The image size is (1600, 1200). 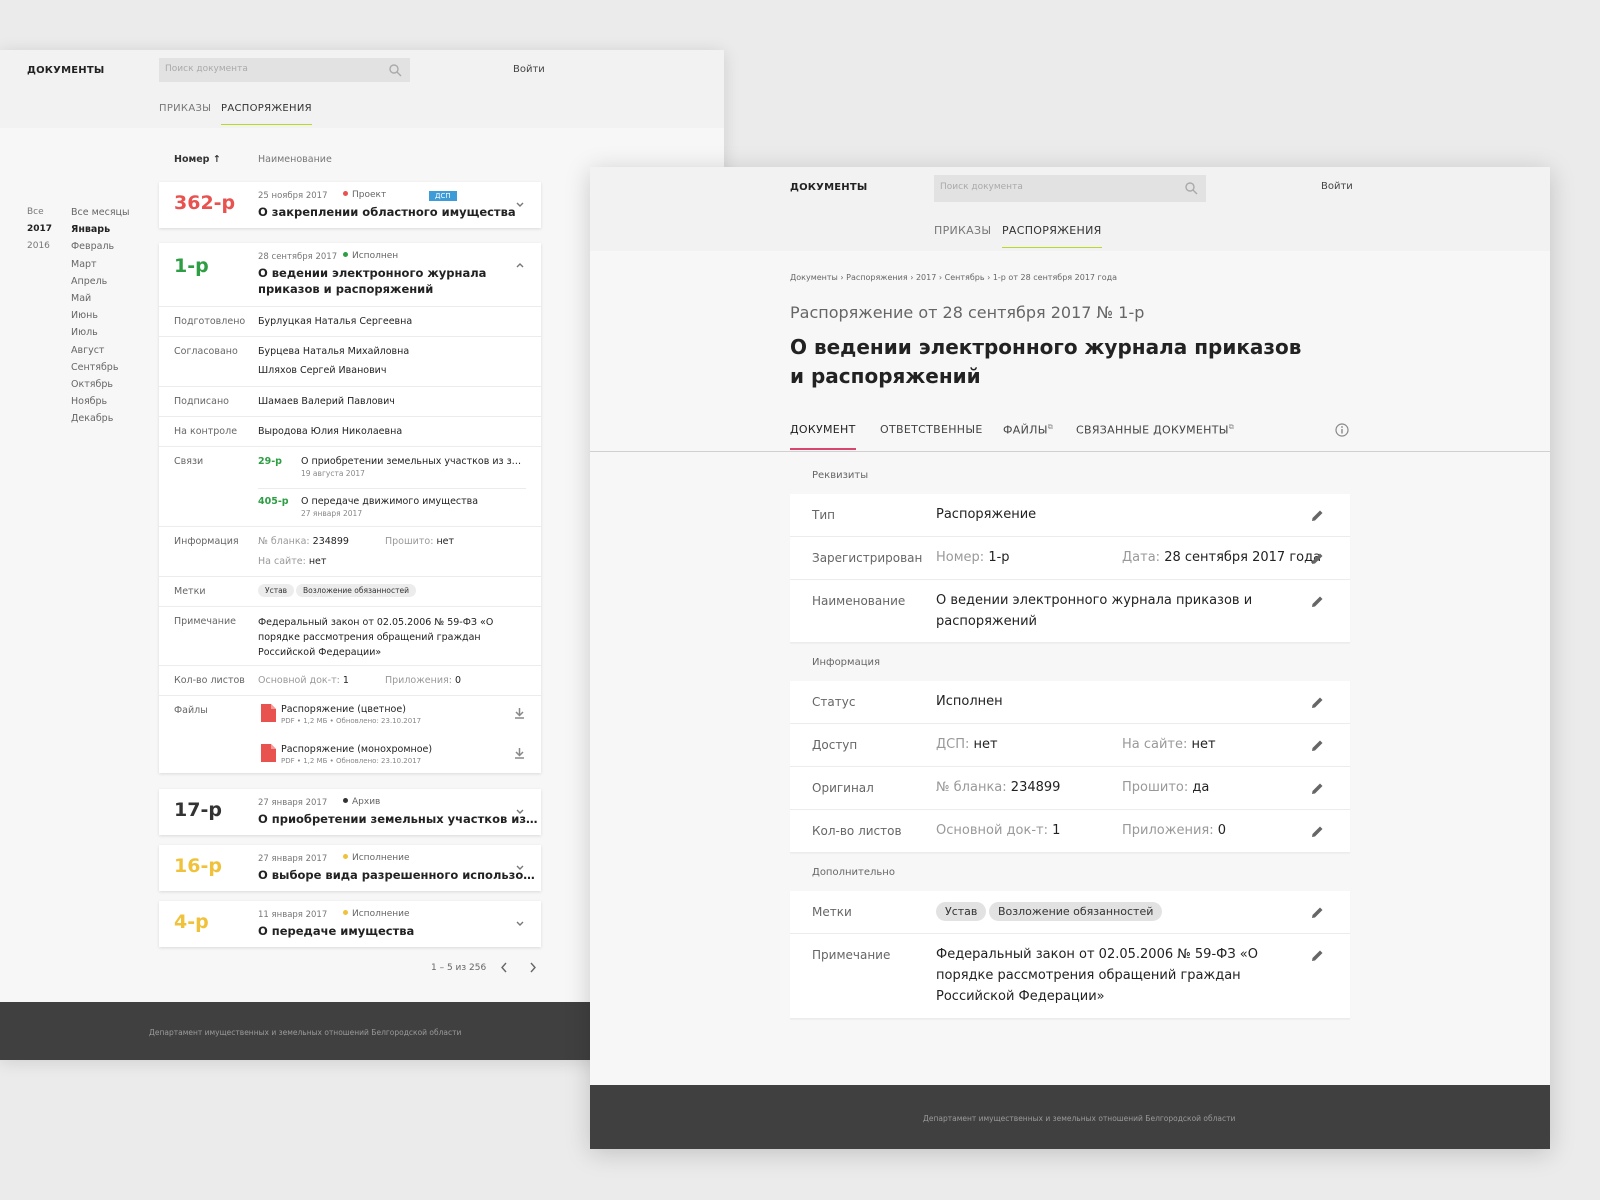 I want to click on month-item: Октябрь, so click(x=100, y=384).